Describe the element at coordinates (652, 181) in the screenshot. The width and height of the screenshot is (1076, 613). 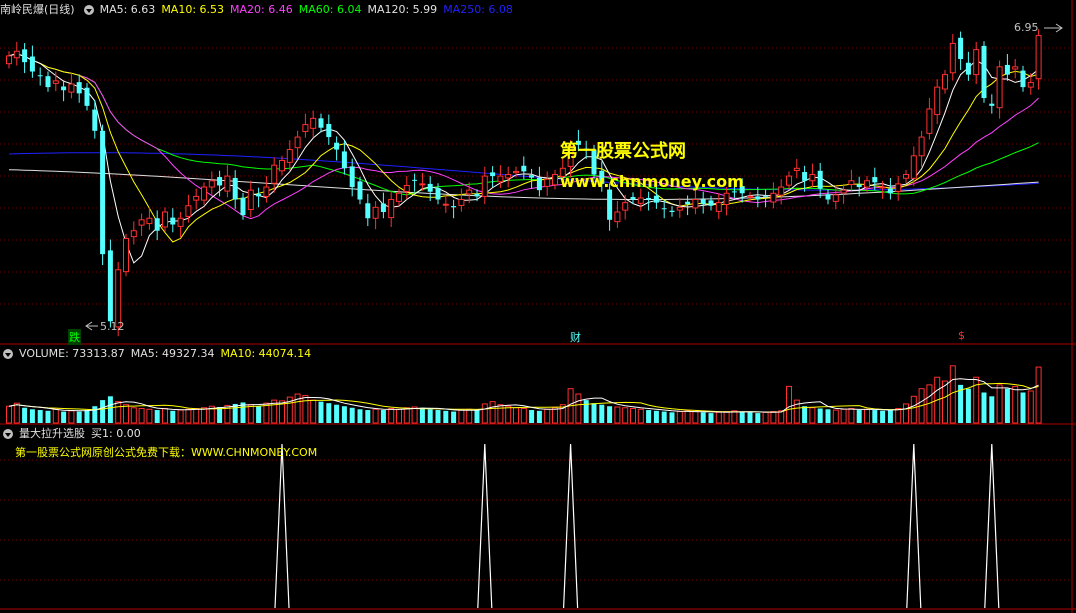
I see `watermark-url: www.chnmoney.com` at that location.